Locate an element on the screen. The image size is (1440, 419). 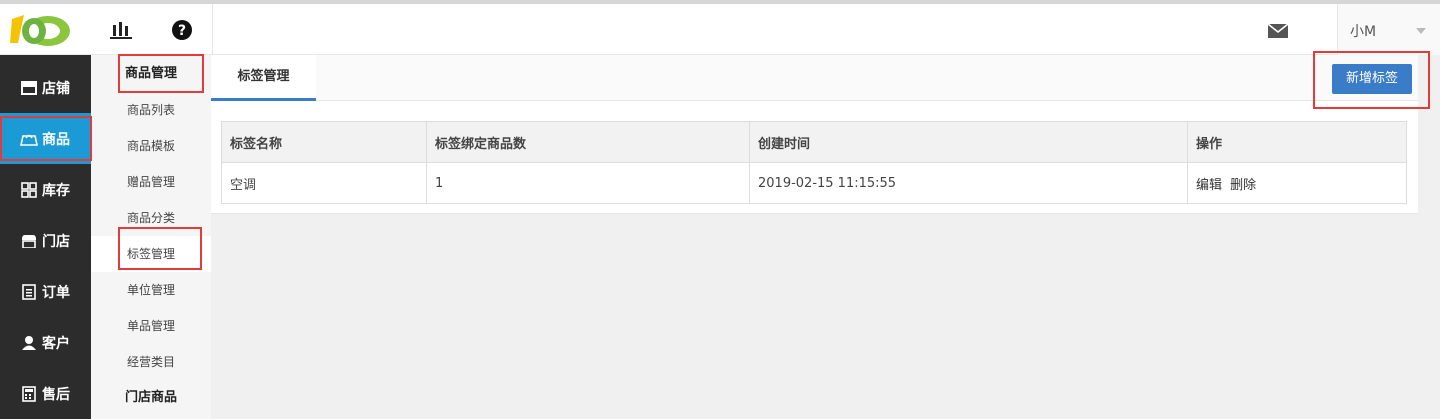
nav-label: 商品 is located at coordinates (56, 139).